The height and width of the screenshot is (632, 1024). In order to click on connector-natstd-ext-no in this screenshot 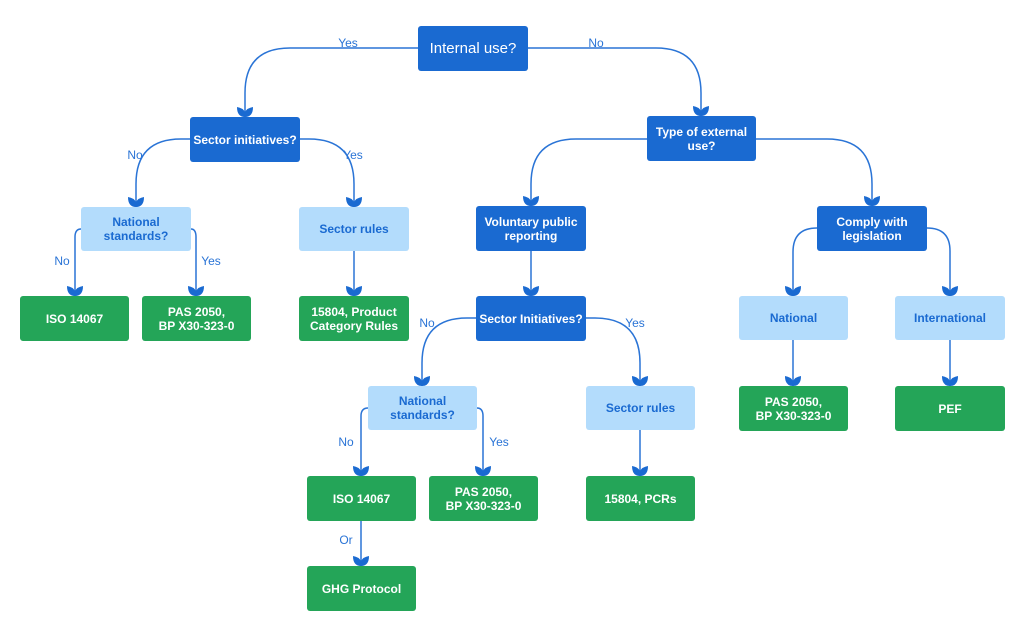, I will do `click(364, 441)`.